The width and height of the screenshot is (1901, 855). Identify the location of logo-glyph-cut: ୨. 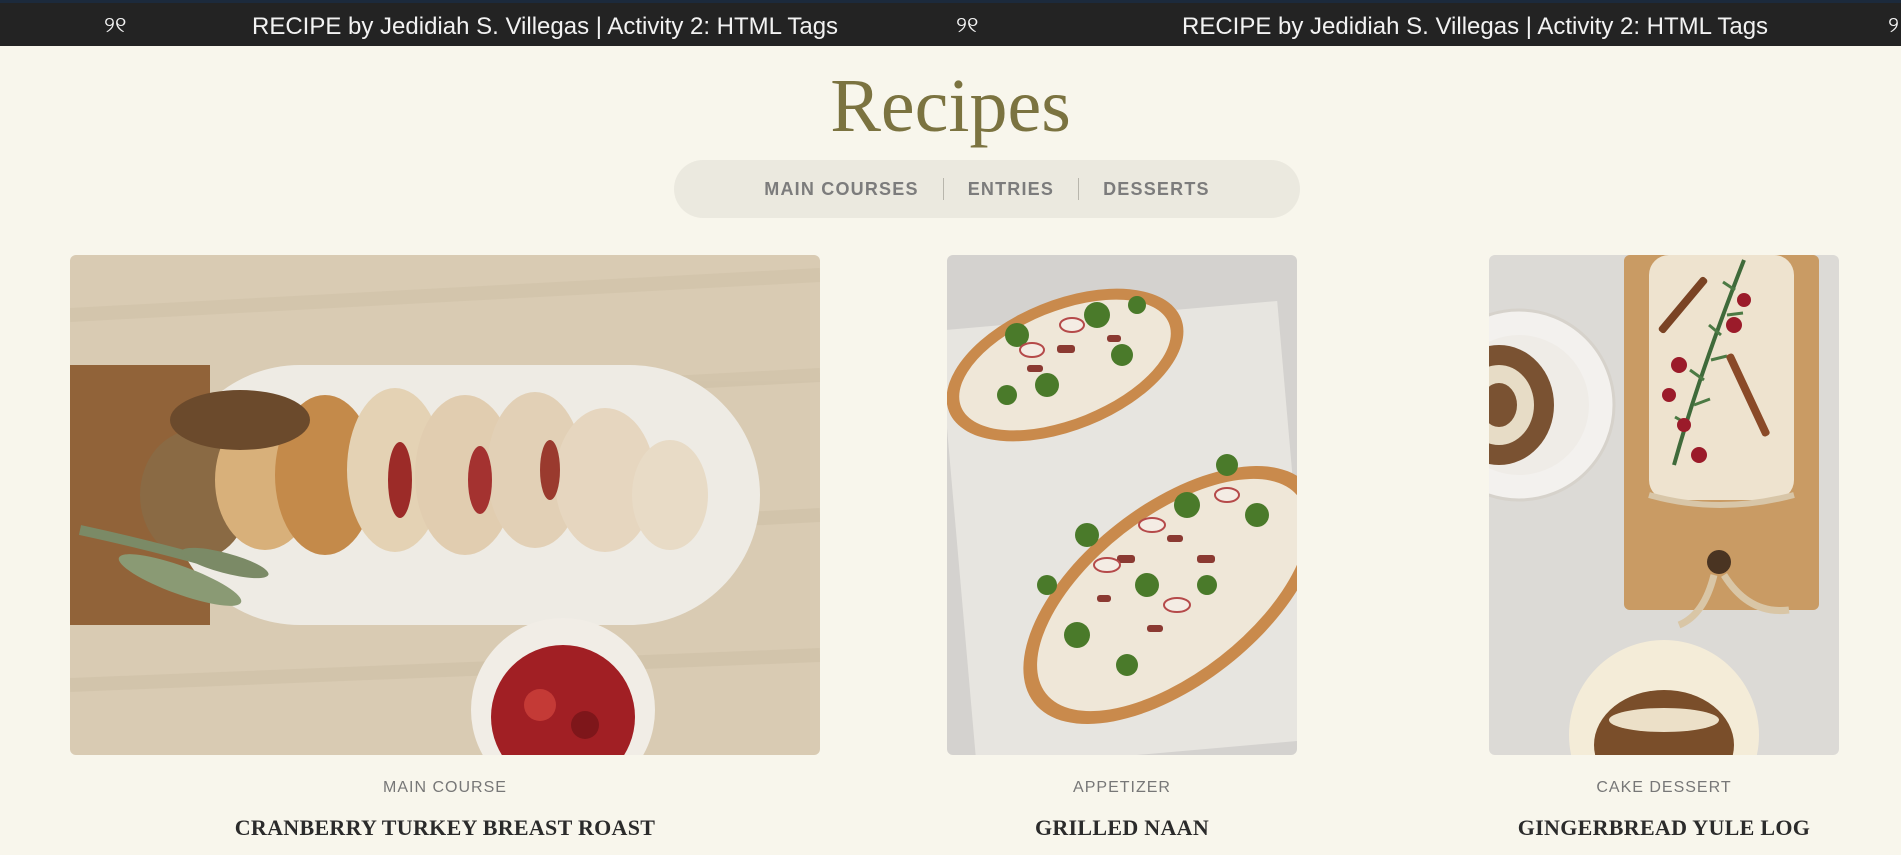
(1893, 25).